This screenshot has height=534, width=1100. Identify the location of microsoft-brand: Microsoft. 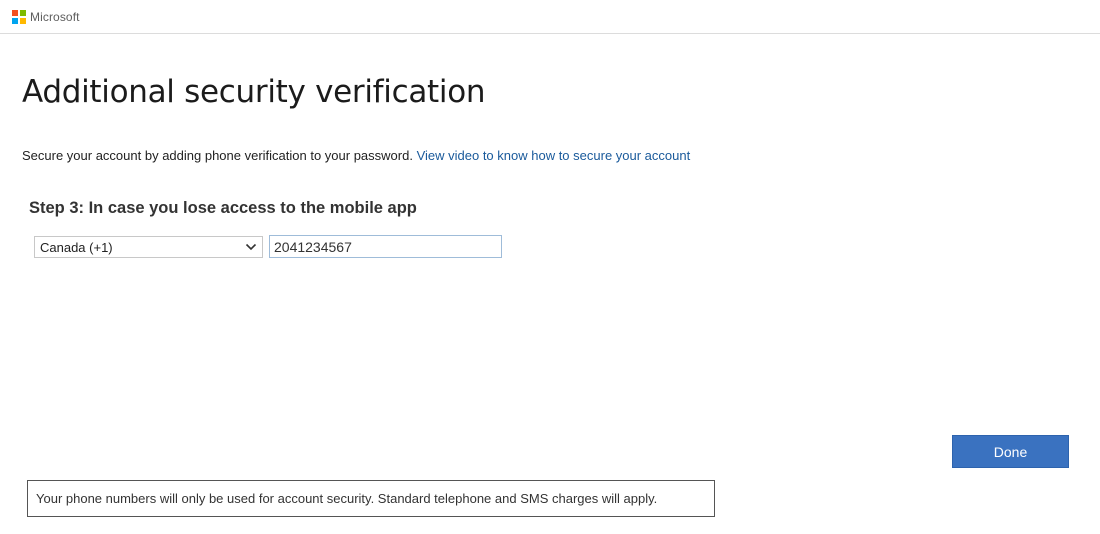
(46, 17).